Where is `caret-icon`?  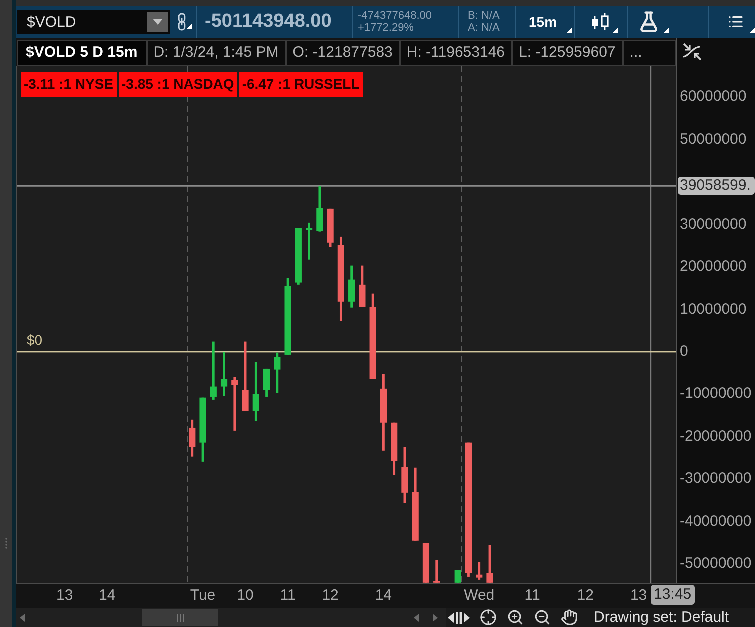
caret-icon is located at coordinates (157, 22).